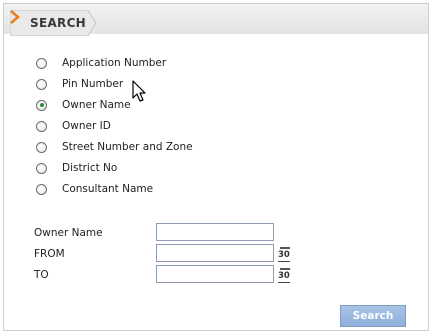 Image resolution: width=432 pixels, height=334 pixels. I want to click on radio-label: Pin Number, so click(93, 84).